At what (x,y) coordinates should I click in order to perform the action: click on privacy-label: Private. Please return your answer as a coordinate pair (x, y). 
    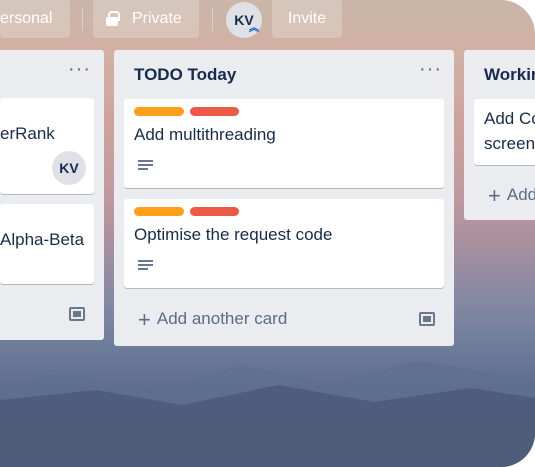
    Looking at the image, I should click on (157, 18).